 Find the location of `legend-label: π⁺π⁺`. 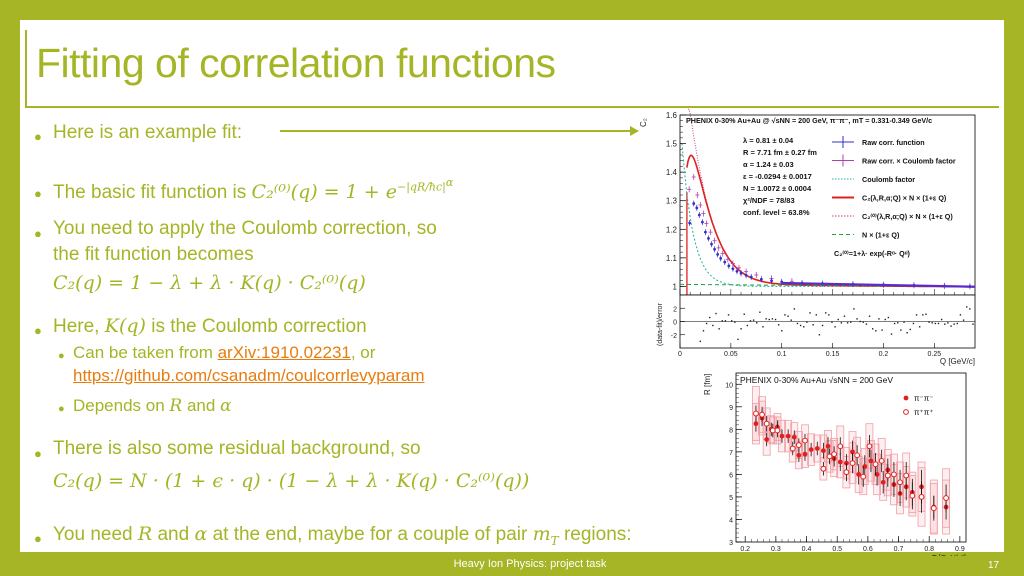

legend-label: π⁺π⁺ is located at coordinates (923, 412).